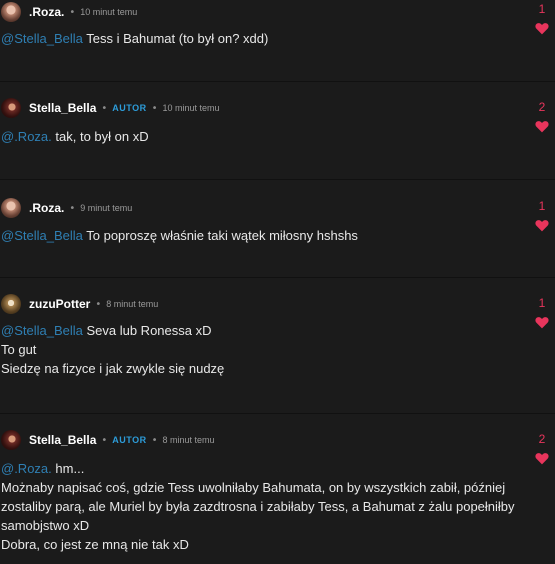 The image size is (555, 564). What do you see at coordinates (113, 368) in the screenshot?
I see `comment-line: Siedzę na fizyce i jak zwykle się nudzę` at bounding box center [113, 368].